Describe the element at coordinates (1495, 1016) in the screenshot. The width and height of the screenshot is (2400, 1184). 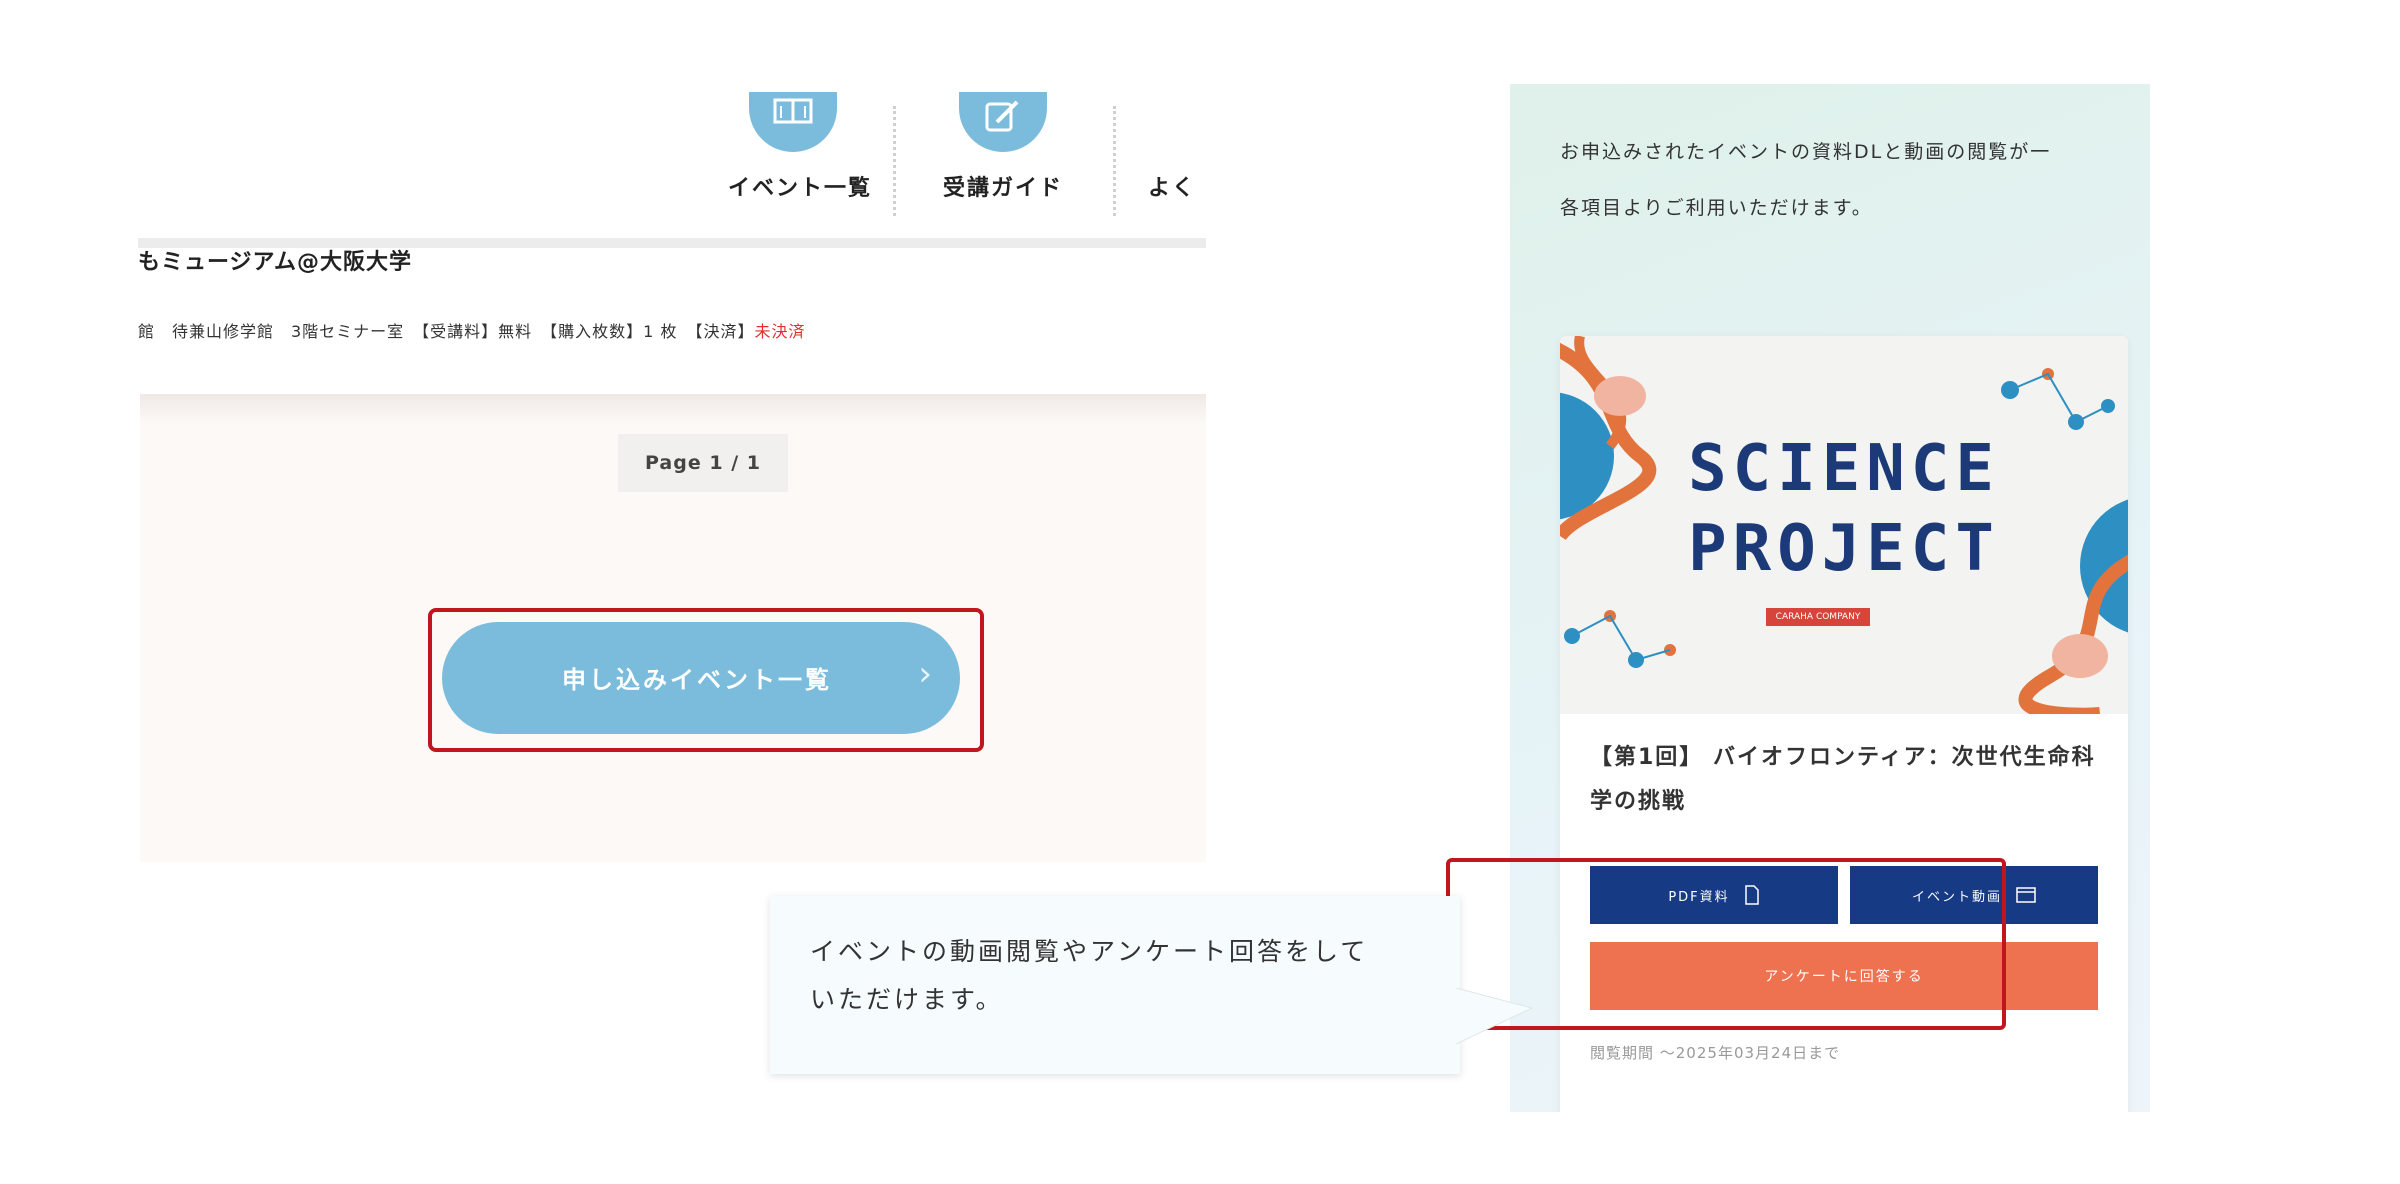
I see `callout-pointer` at that location.